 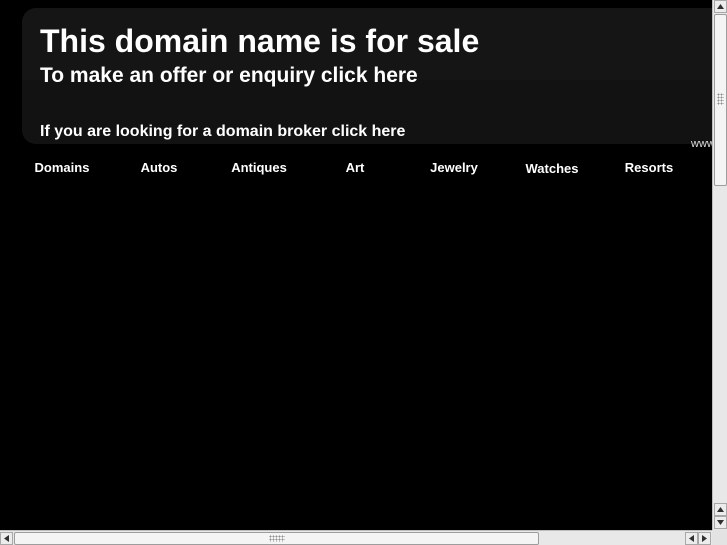 What do you see at coordinates (355, 168) in the screenshot?
I see `nav-item-art: Art` at bounding box center [355, 168].